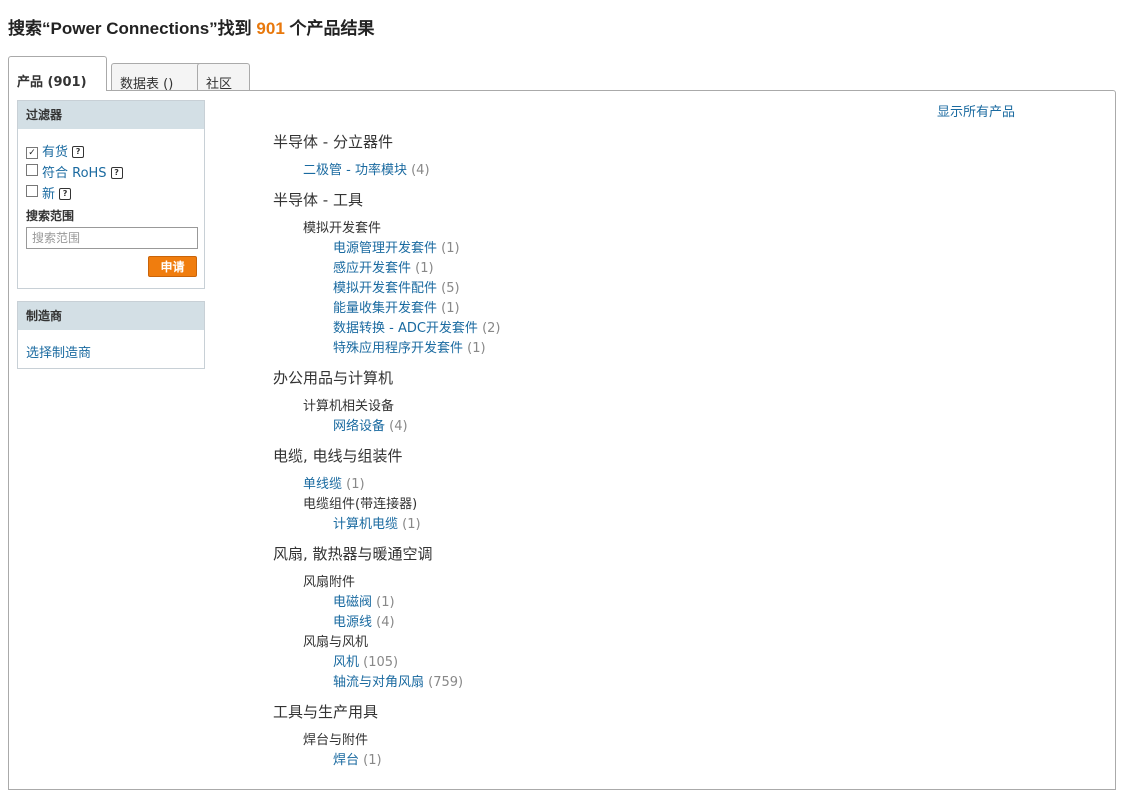 The height and width of the screenshot is (790, 1126). I want to click on filter-box: 过滤器 ✓ 有货? 符合 RoHS? 新? 搜索范围 申请, so click(111, 194).